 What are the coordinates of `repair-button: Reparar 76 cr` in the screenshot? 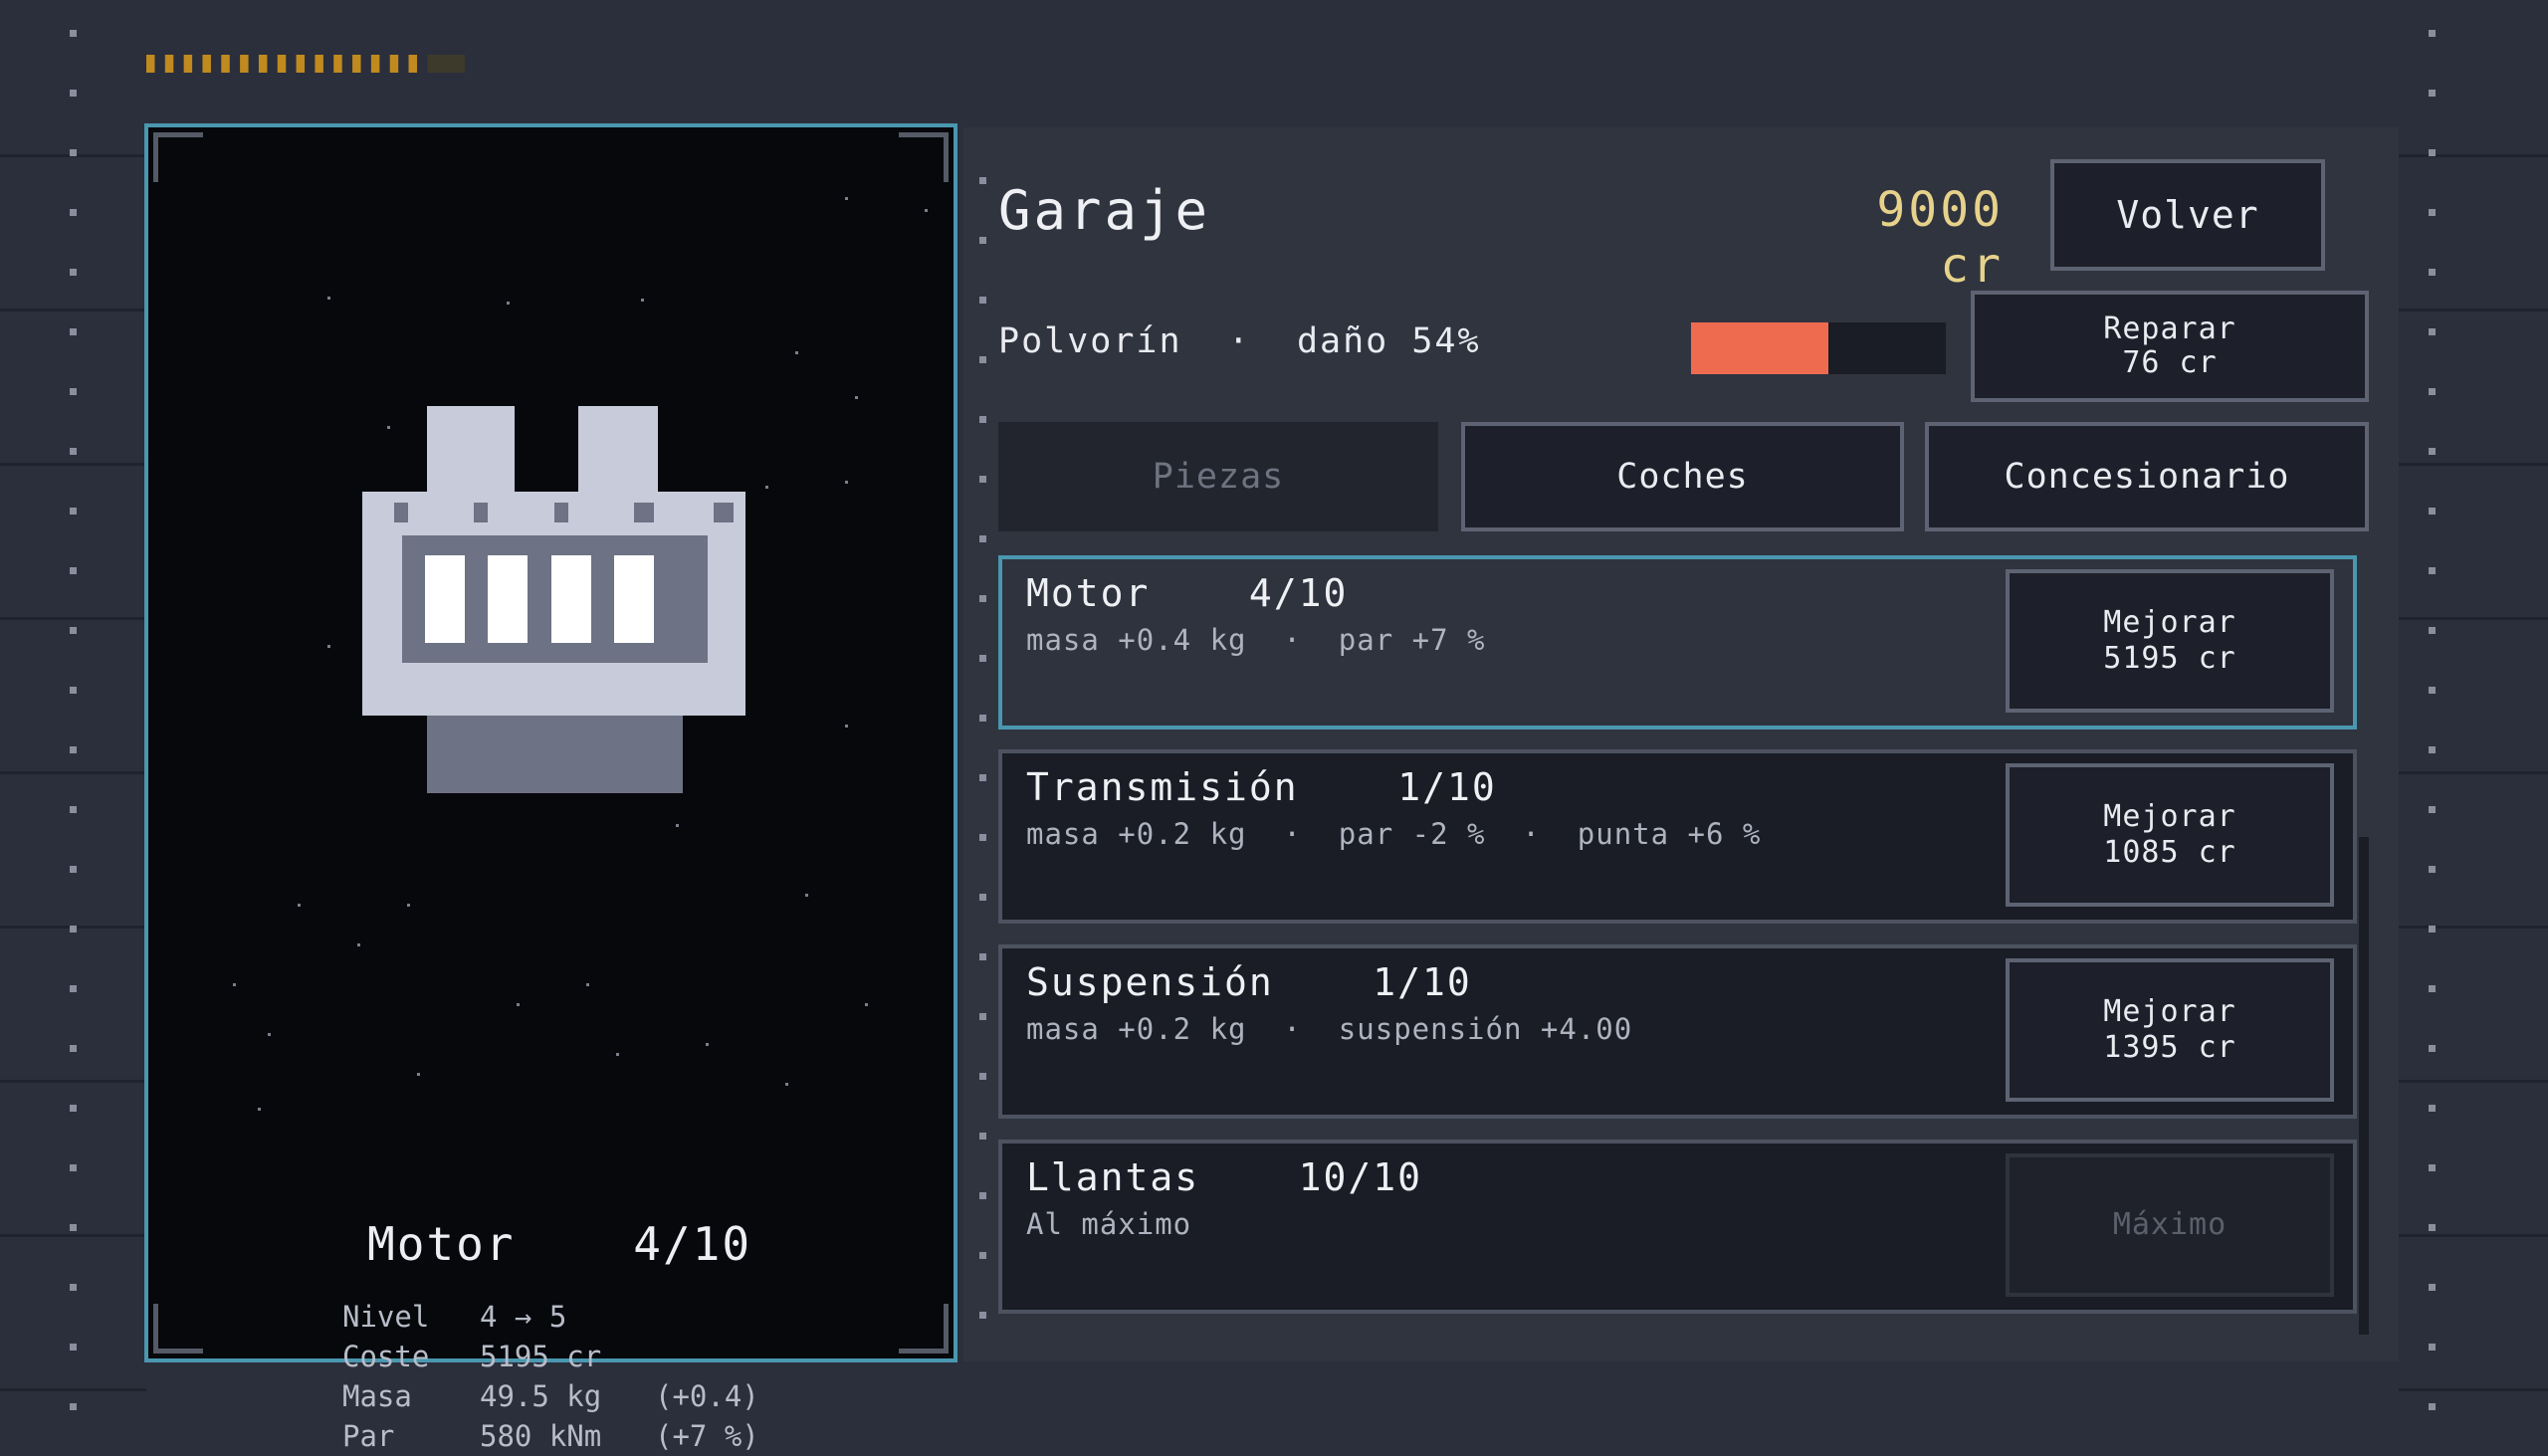 It's located at (2170, 346).